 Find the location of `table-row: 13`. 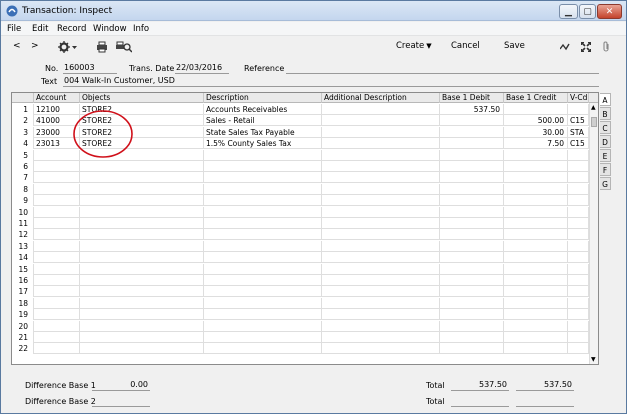

table-row: 13 is located at coordinates (300, 246).